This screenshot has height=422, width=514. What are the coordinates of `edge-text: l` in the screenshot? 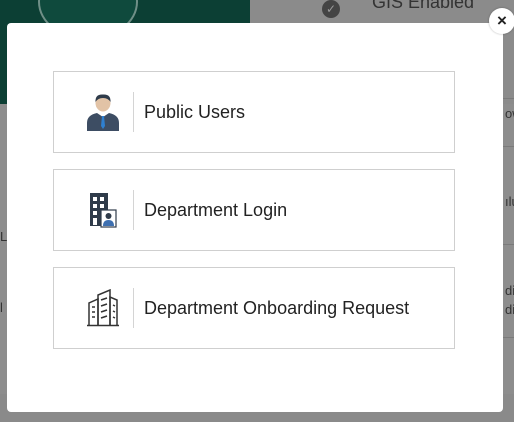 It's located at (1, 307).